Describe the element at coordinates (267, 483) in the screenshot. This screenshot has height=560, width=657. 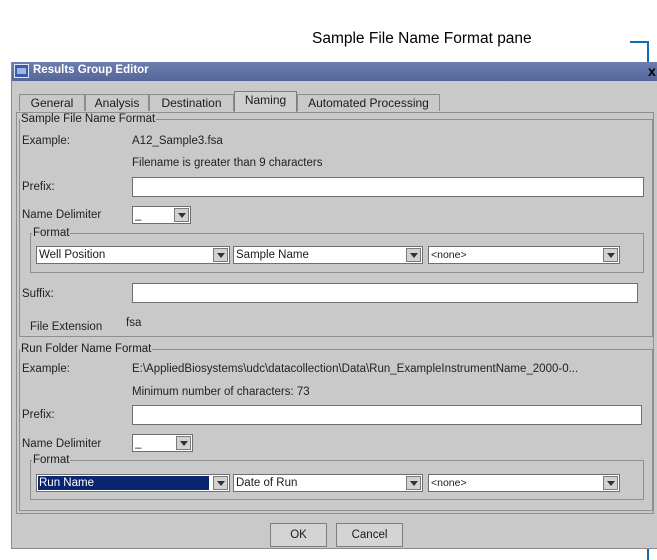
I see `run-format-field-2-value: Date of Run` at that location.